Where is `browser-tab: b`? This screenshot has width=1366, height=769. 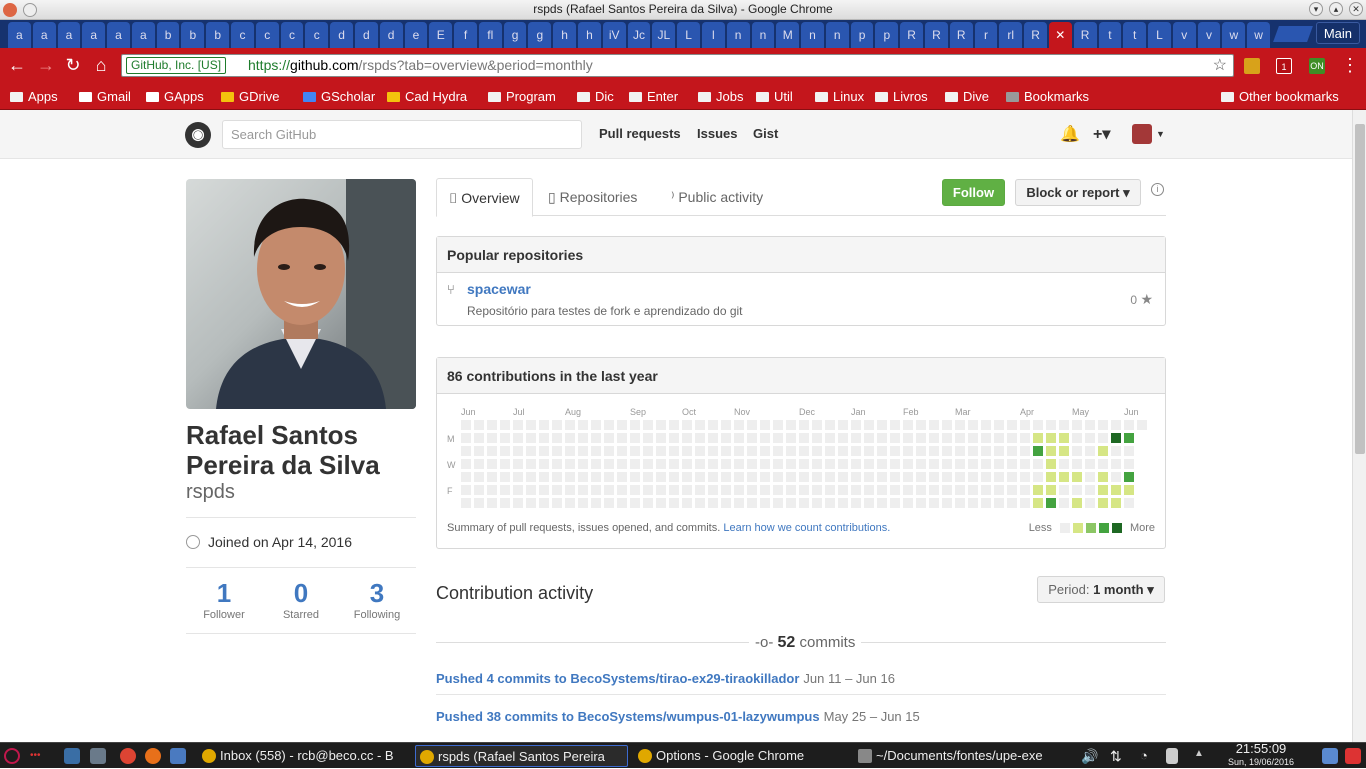
browser-tab: b is located at coordinates (193, 35).